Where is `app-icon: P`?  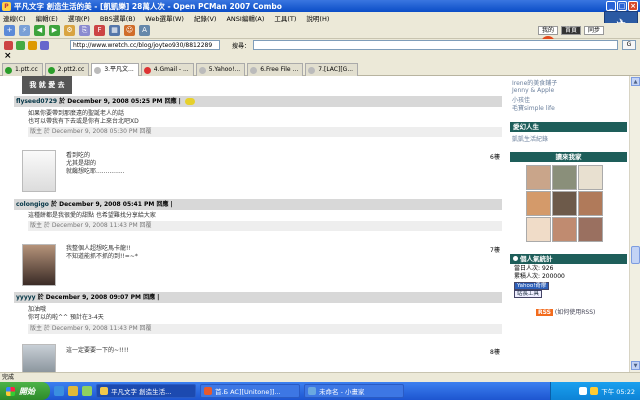 app-icon: P is located at coordinates (6, 6).